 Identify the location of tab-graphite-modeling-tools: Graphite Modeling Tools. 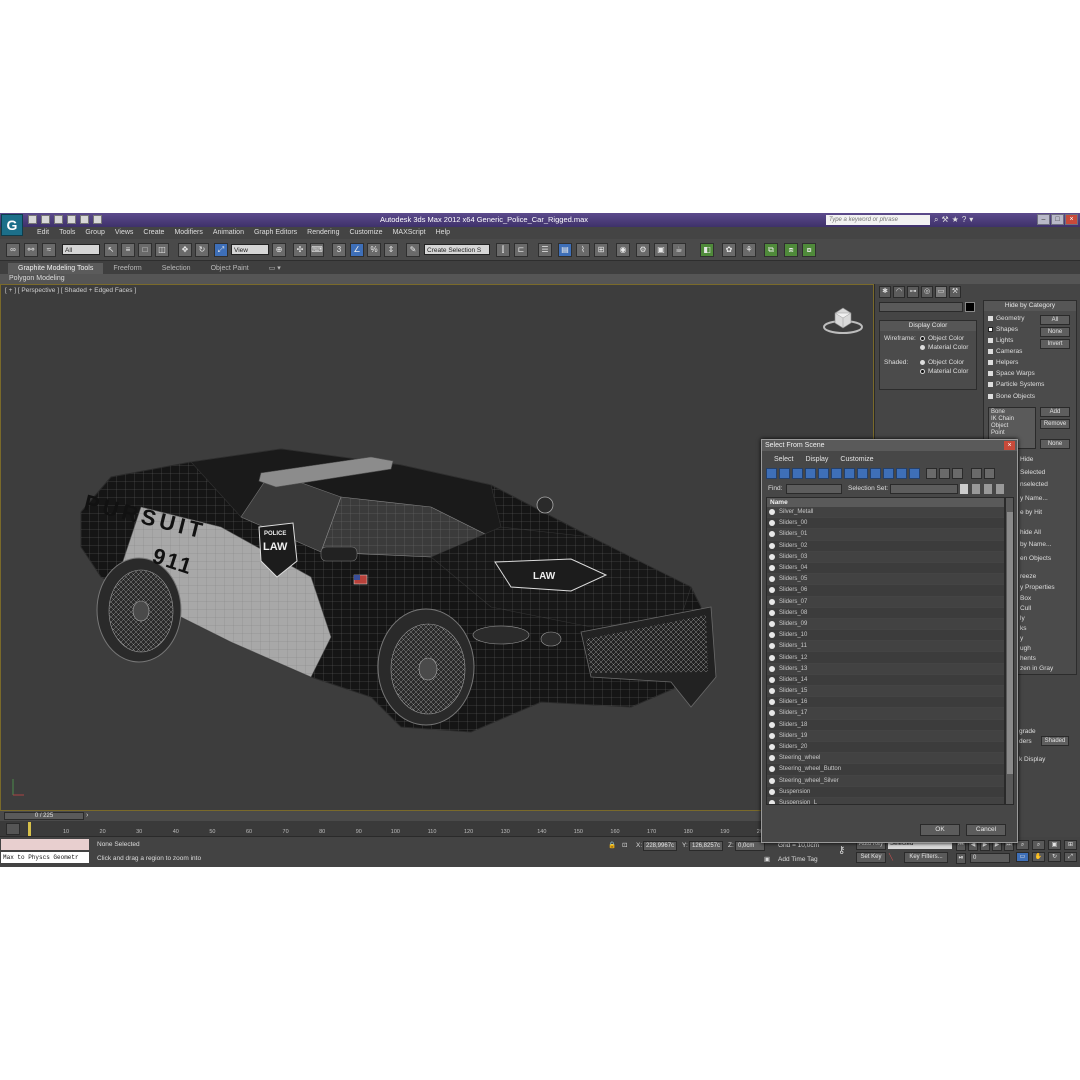
(56, 268).